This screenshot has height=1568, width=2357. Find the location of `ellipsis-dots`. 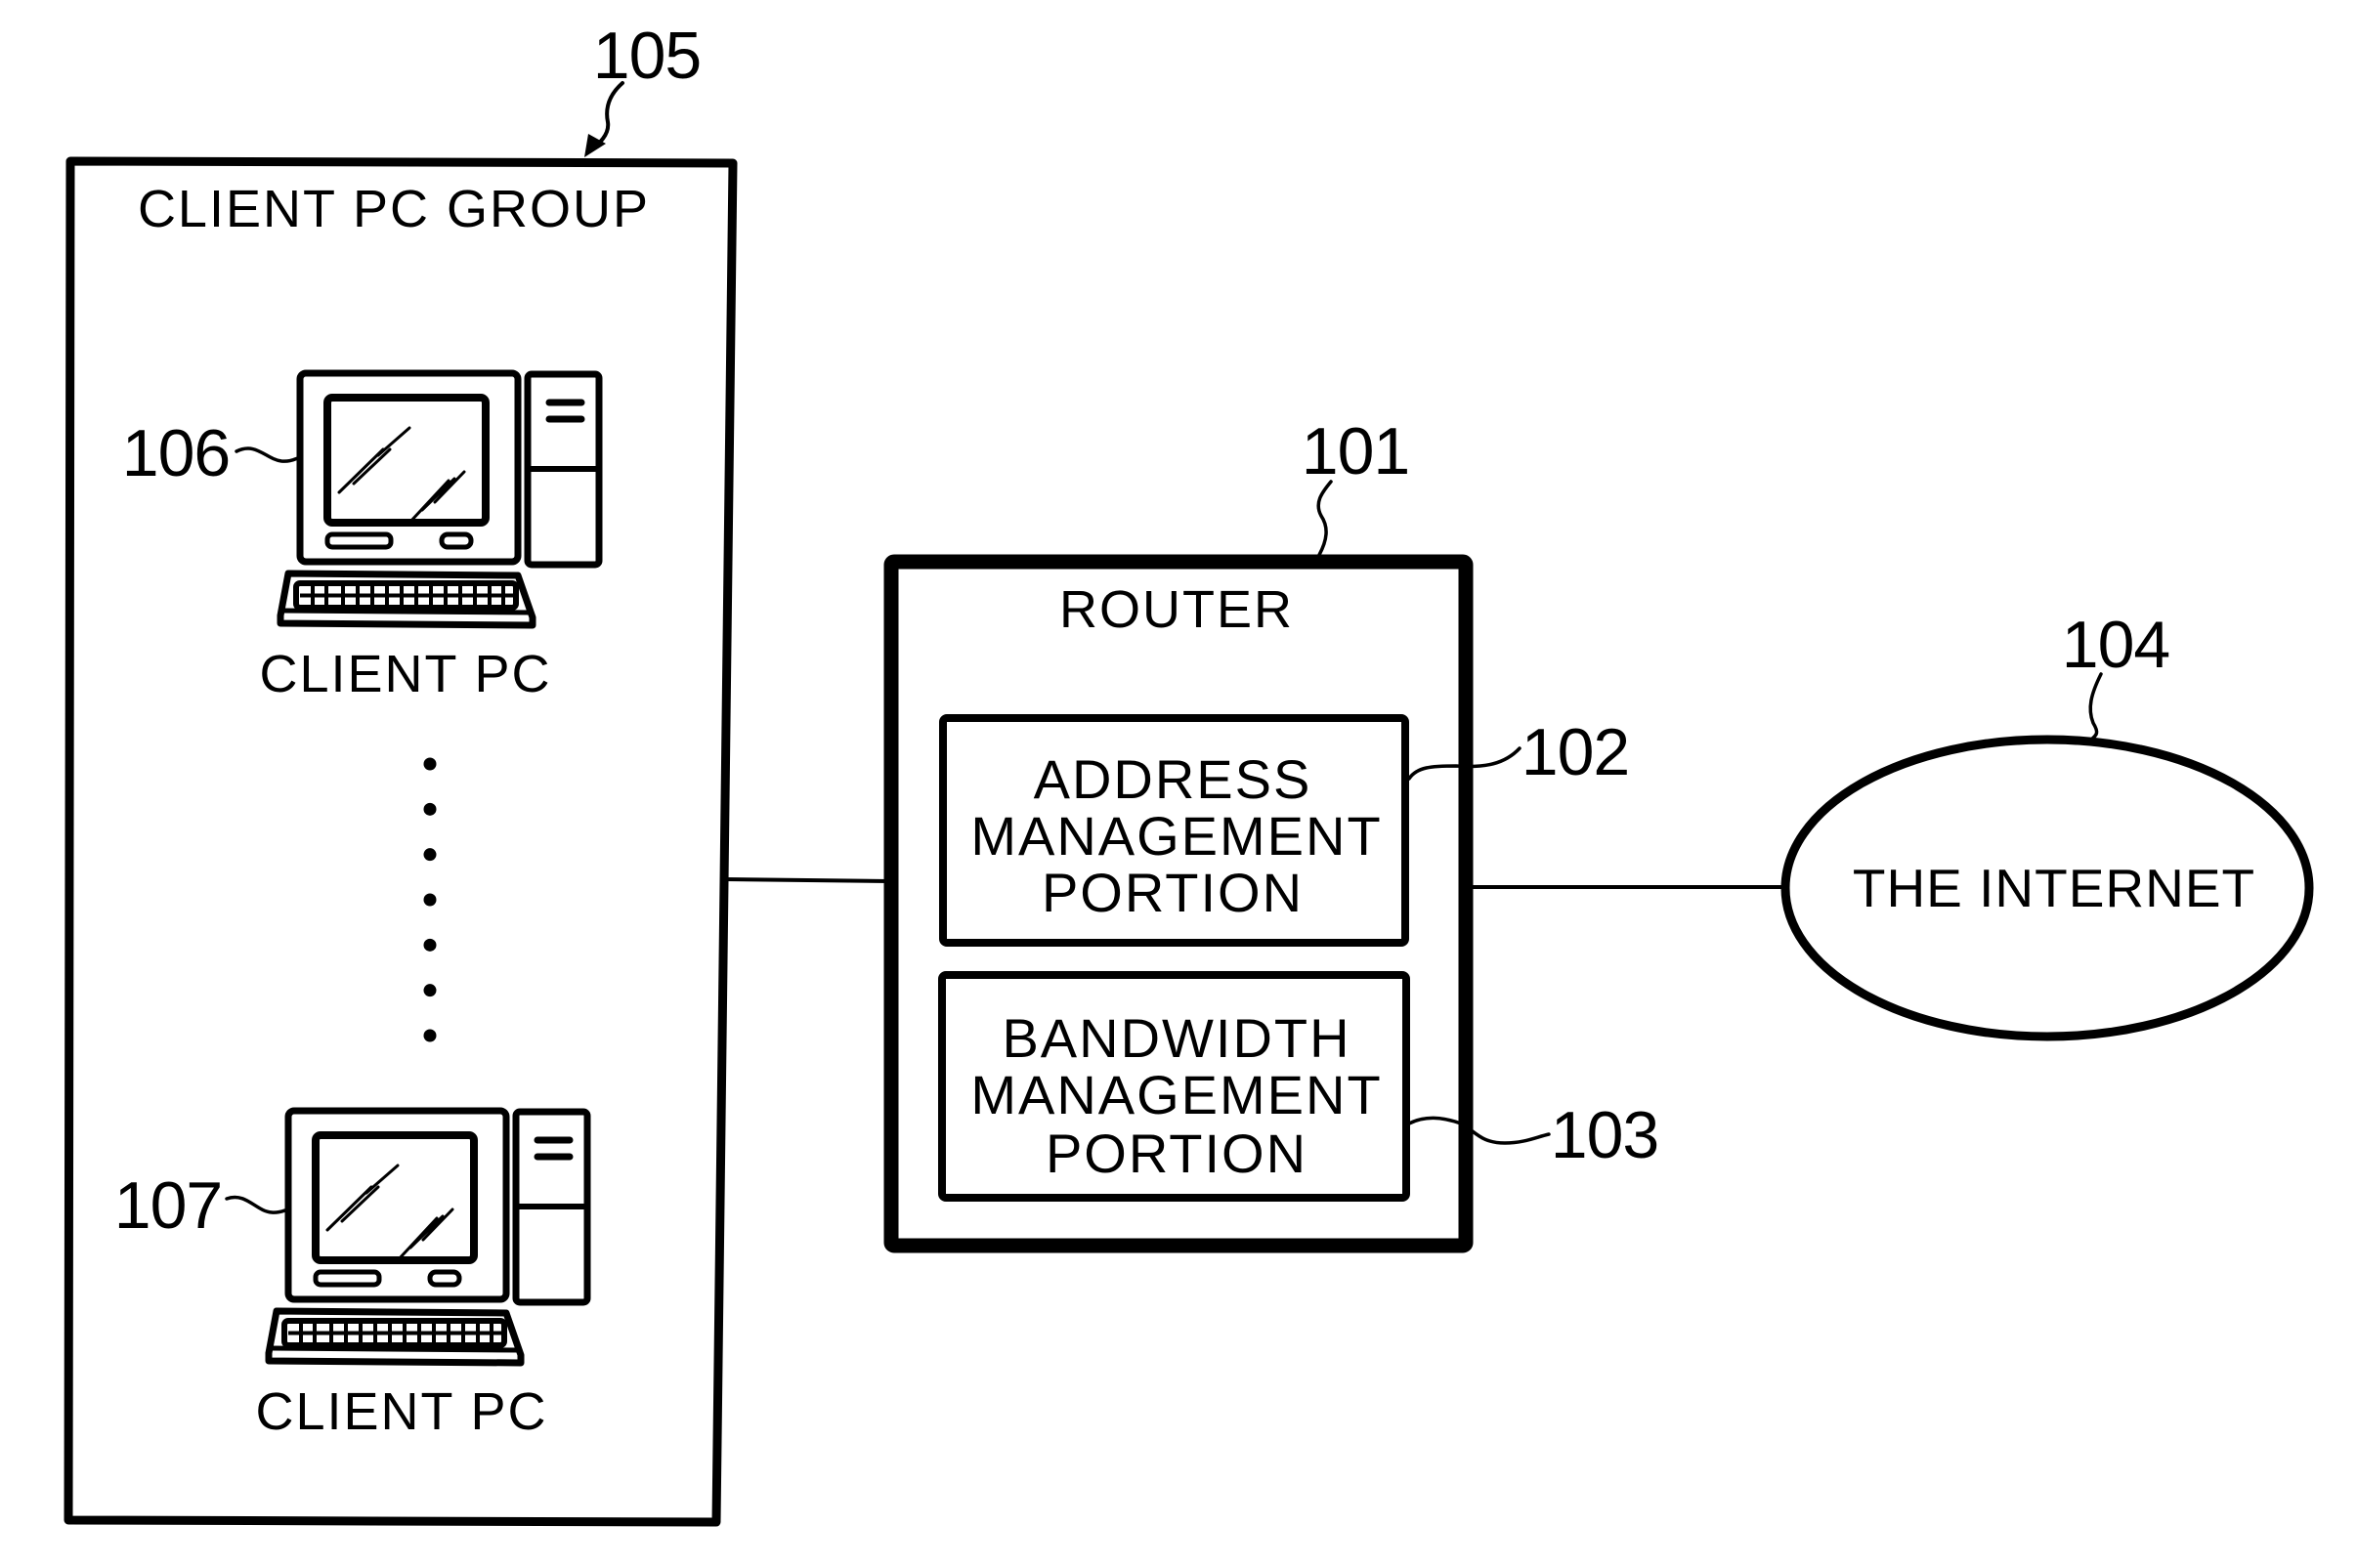

ellipsis-dots is located at coordinates (430, 899).